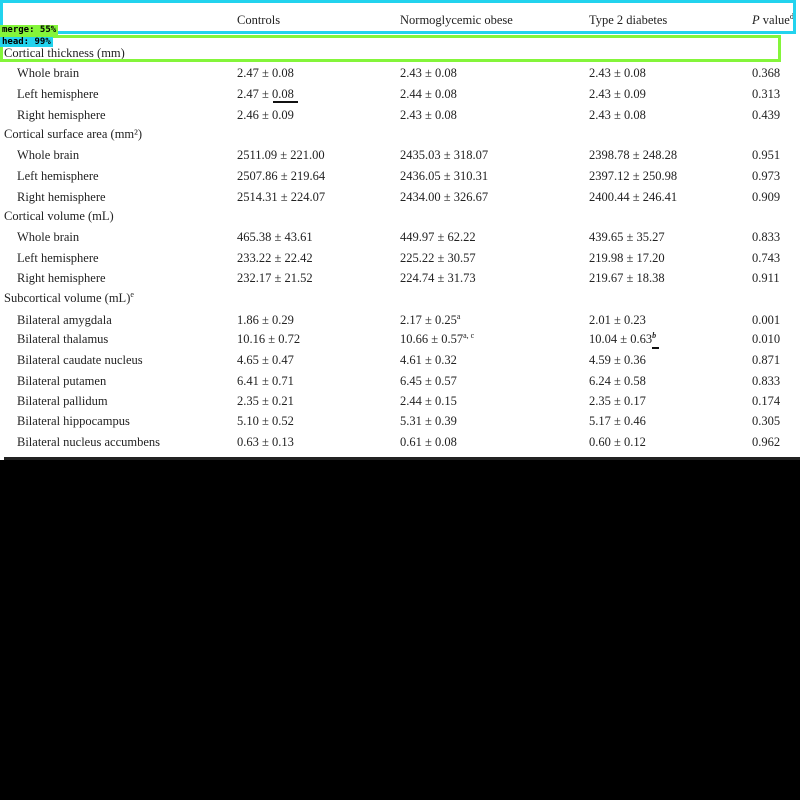  Describe the element at coordinates (617, 421) in the screenshot. I see `cell-diabetes: 5.17 ± 0.46` at that location.